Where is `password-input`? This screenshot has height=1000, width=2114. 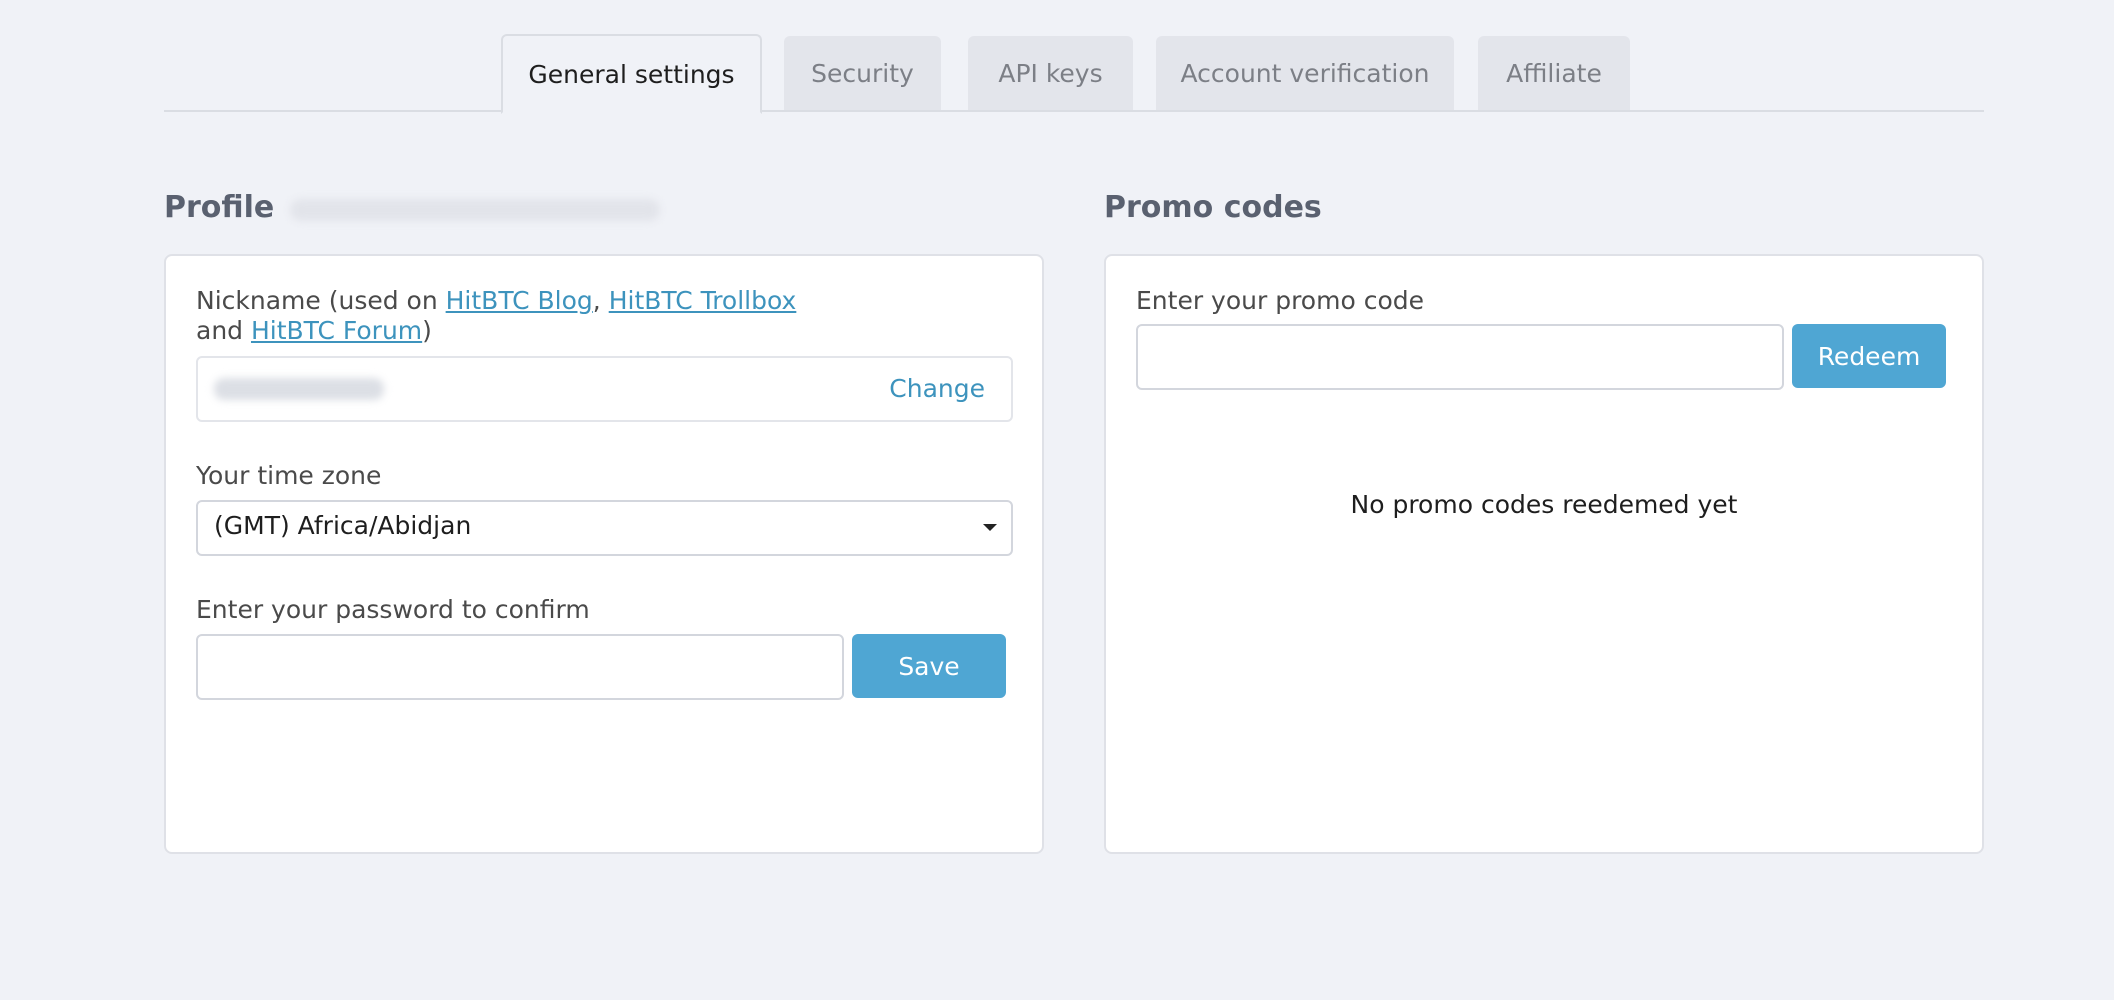 password-input is located at coordinates (520, 667).